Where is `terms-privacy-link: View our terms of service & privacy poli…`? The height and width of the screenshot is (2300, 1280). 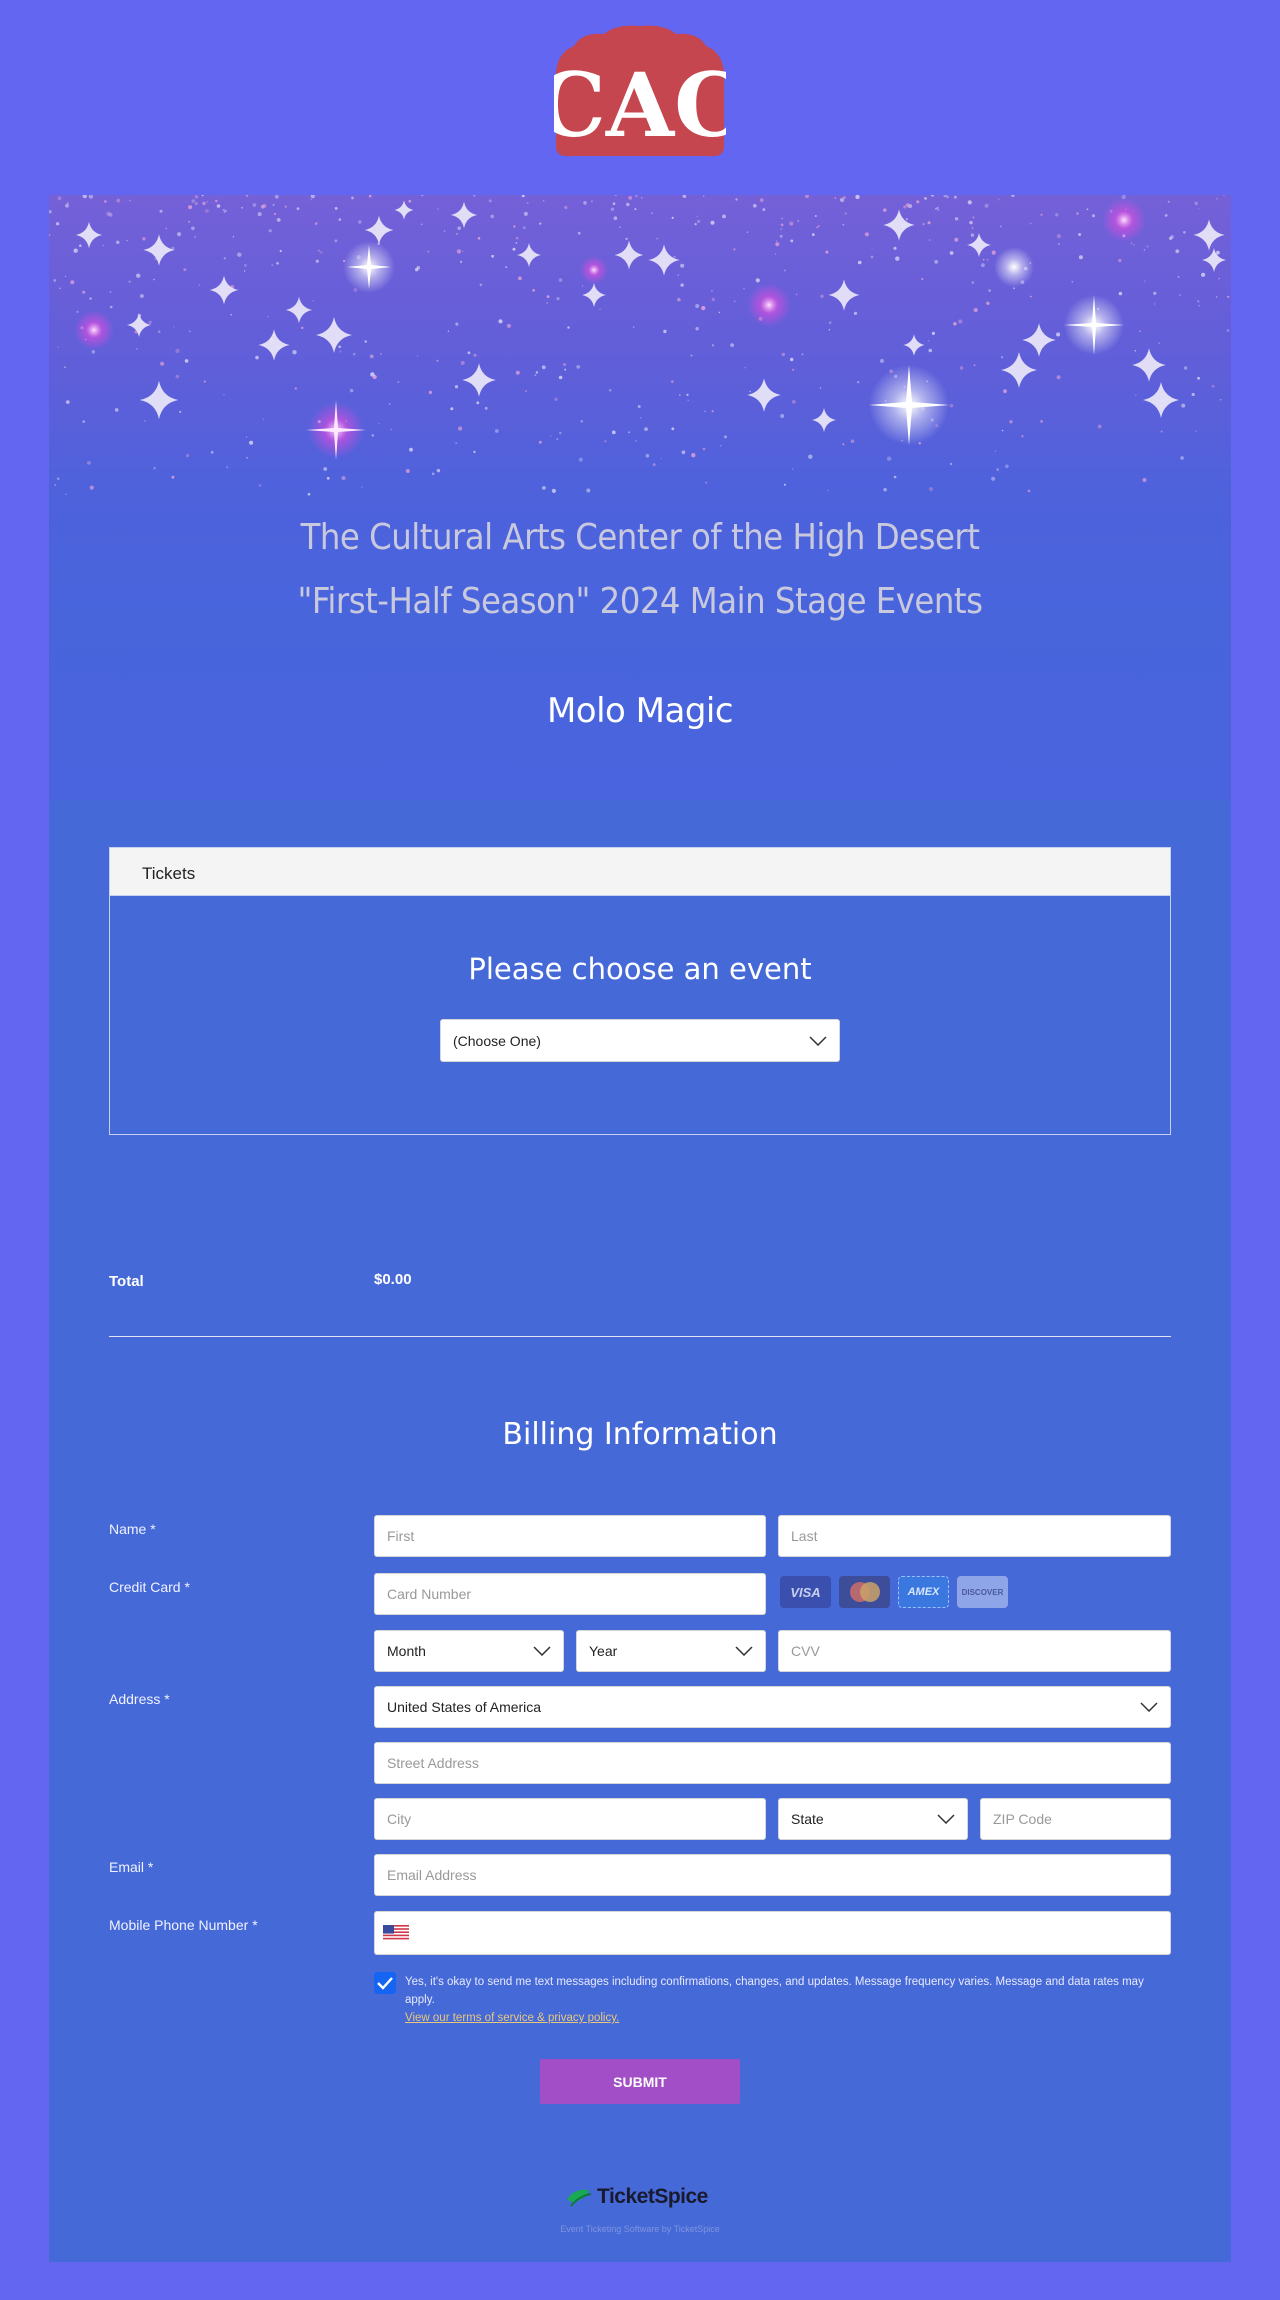
terms-privacy-link: View our terms of service & privacy poli… is located at coordinates (790, 2018).